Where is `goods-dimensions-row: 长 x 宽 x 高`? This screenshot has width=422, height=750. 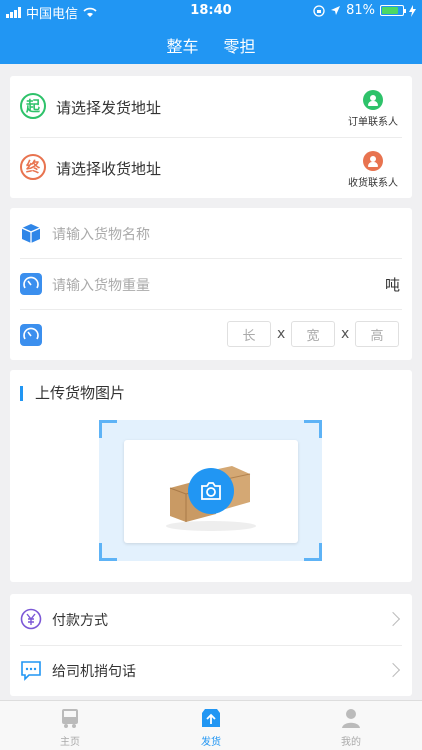 goods-dimensions-row: 长 x 宽 x 高 is located at coordinates (211, 334).